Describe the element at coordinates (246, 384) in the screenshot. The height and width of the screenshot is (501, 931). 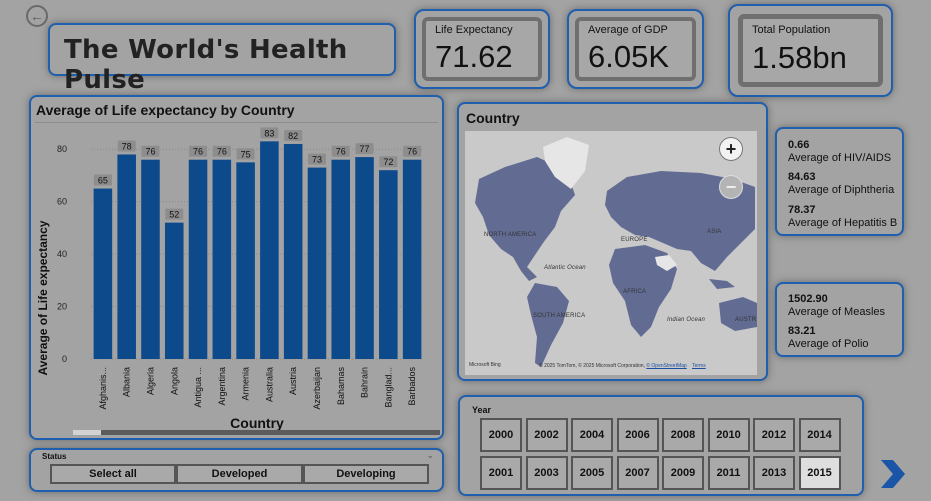
I see `x-tick-label: Armenia` at that location.